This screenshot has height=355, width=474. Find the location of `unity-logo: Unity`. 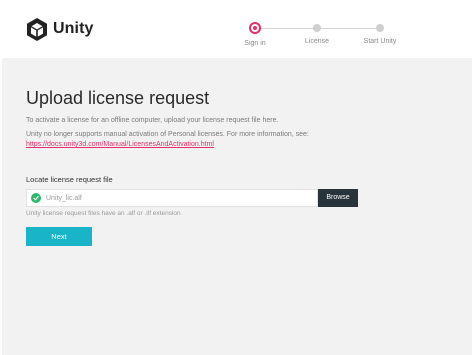

unity-logo: Unity is located at coordinates (60, 29).